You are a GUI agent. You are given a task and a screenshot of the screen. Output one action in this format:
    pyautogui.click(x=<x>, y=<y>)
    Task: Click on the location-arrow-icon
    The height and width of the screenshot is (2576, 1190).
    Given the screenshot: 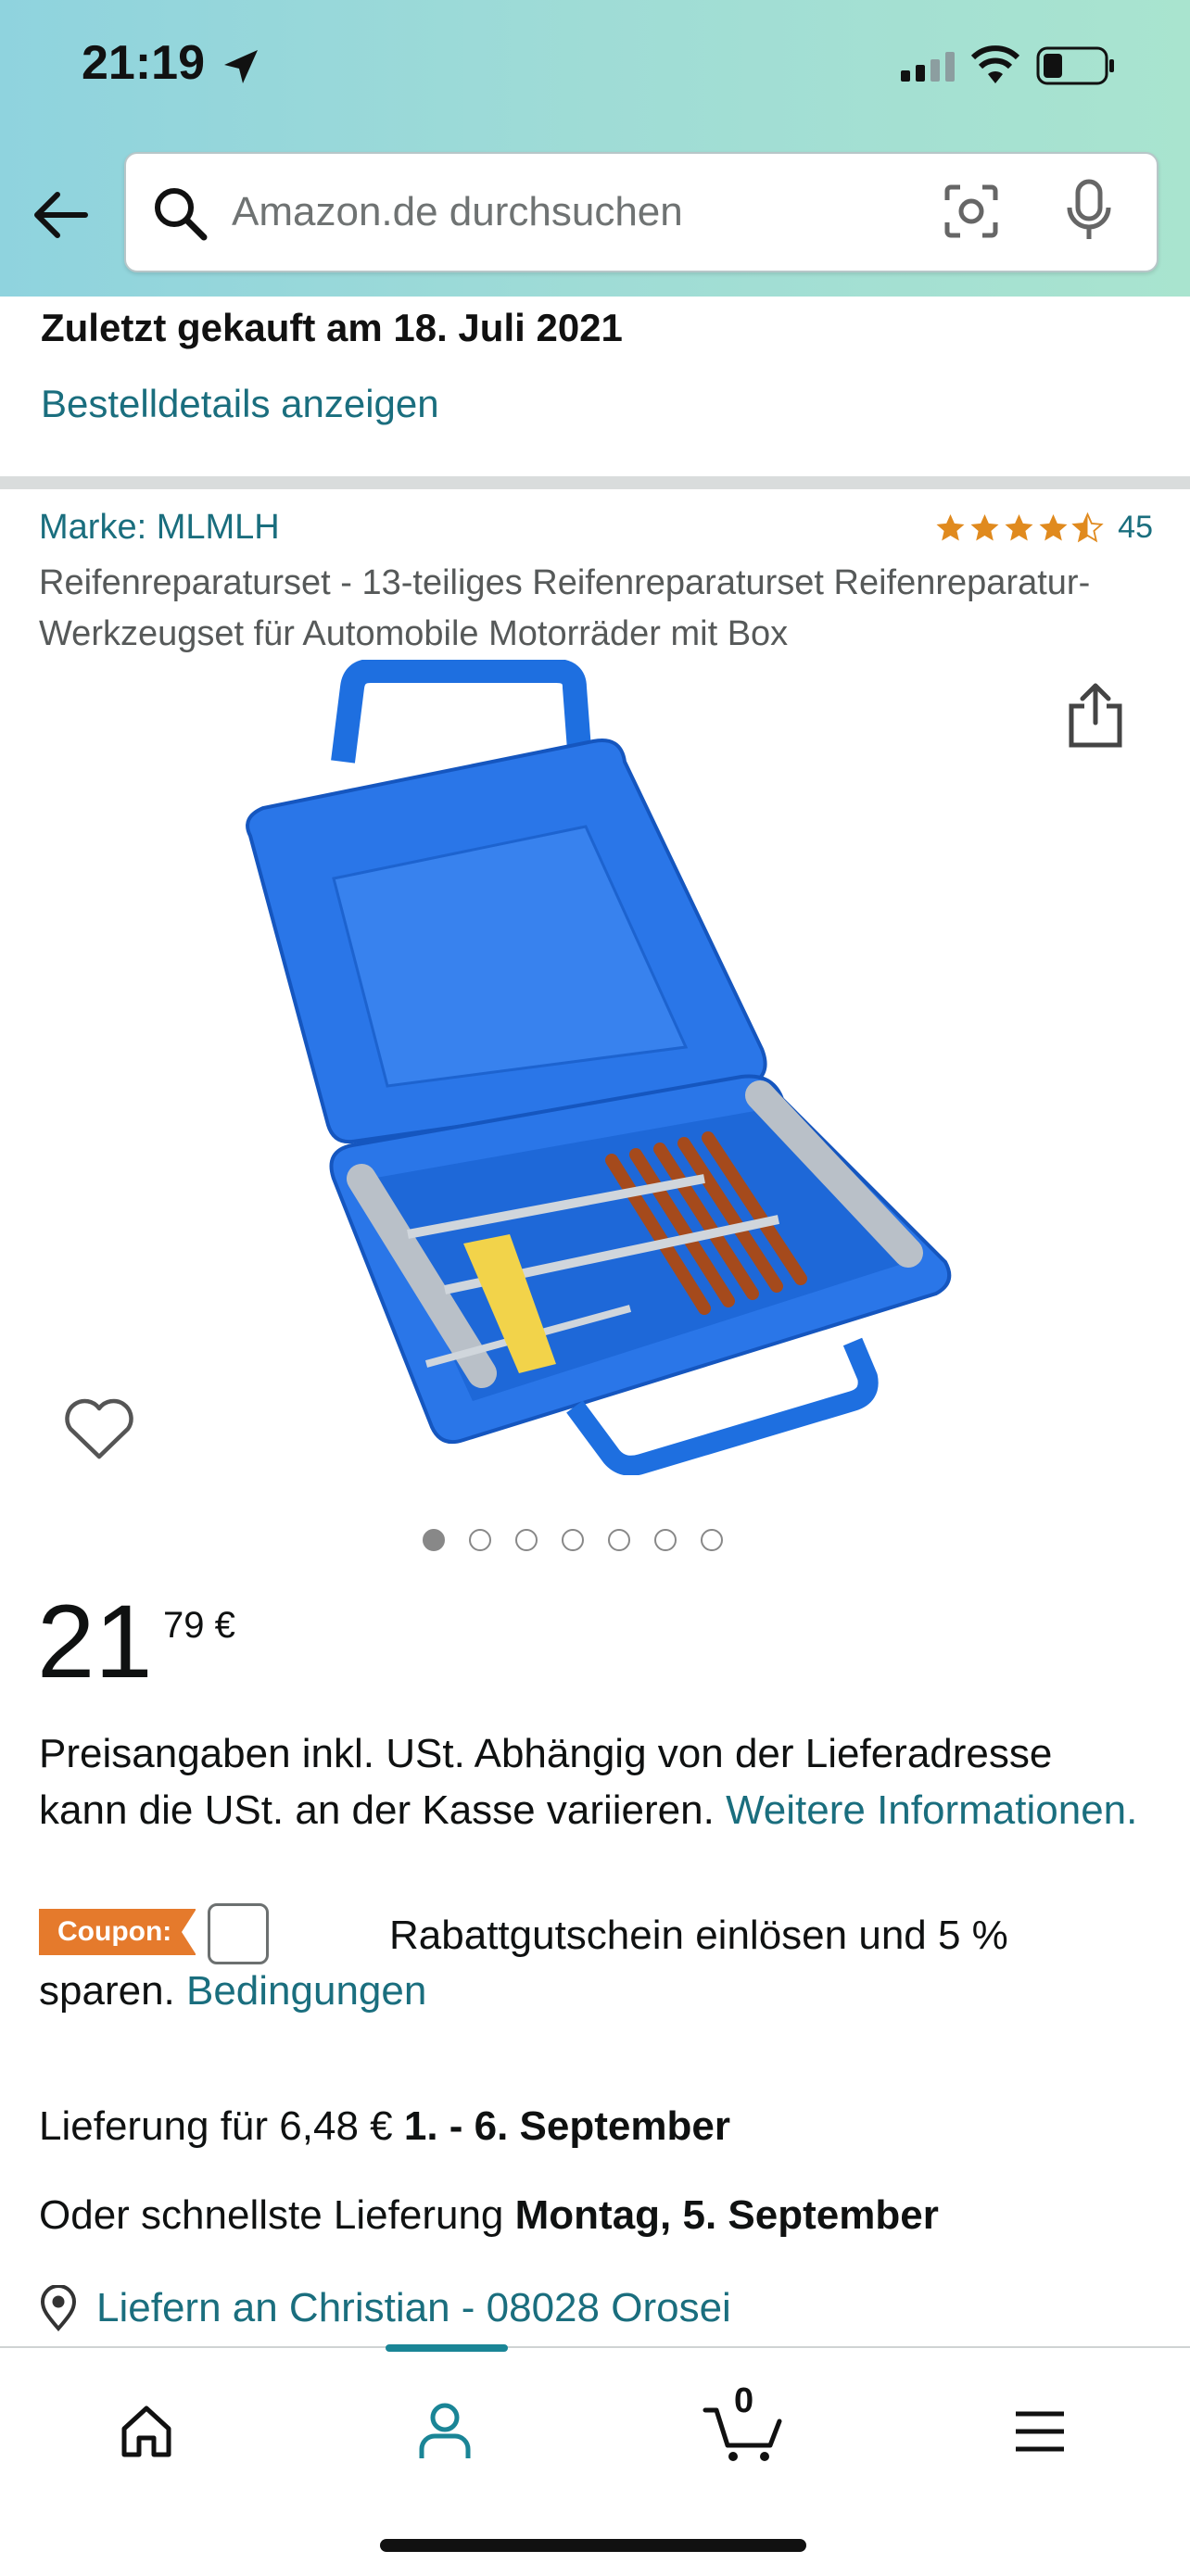 What is the action you would take?
    pyautogui.click(x=241, y=66)
    